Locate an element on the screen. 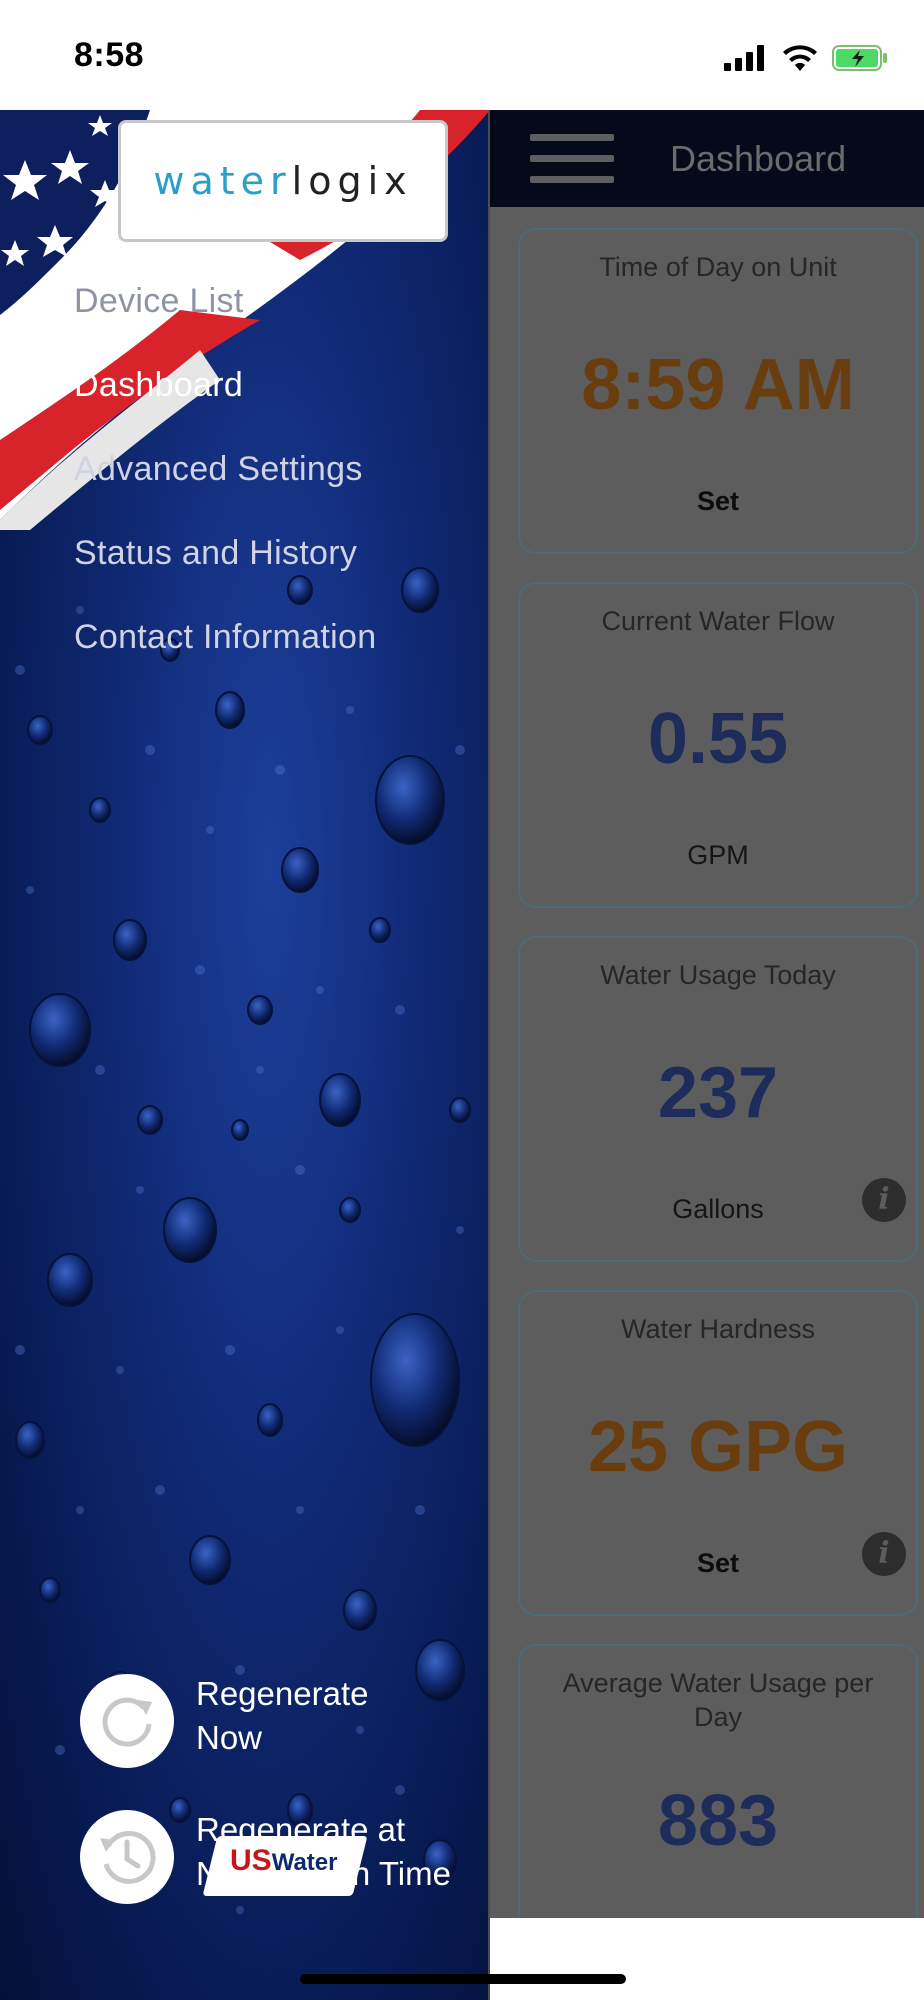 Image resolution: width=924 pixels, height=2000 pixels. page-title: Dashboard is located at coordinates (758, 158).